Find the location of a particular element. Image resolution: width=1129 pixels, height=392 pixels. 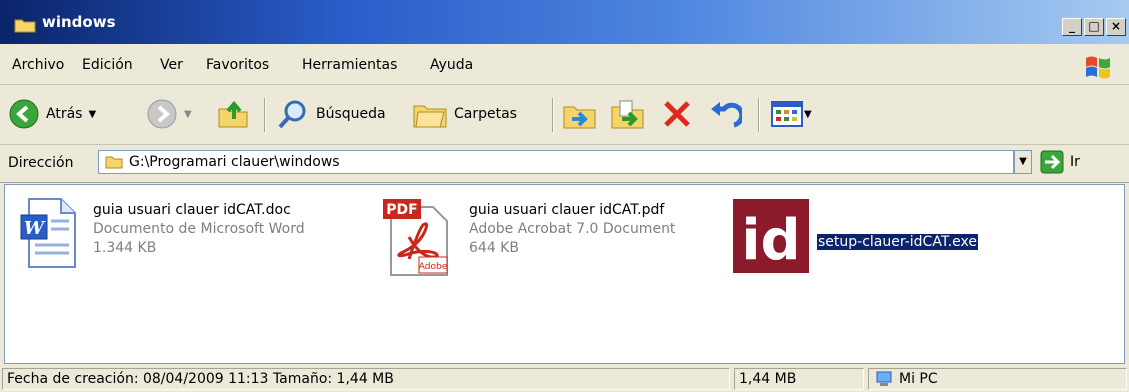

word-doc-icon: W is located at coordinates (48, 233).